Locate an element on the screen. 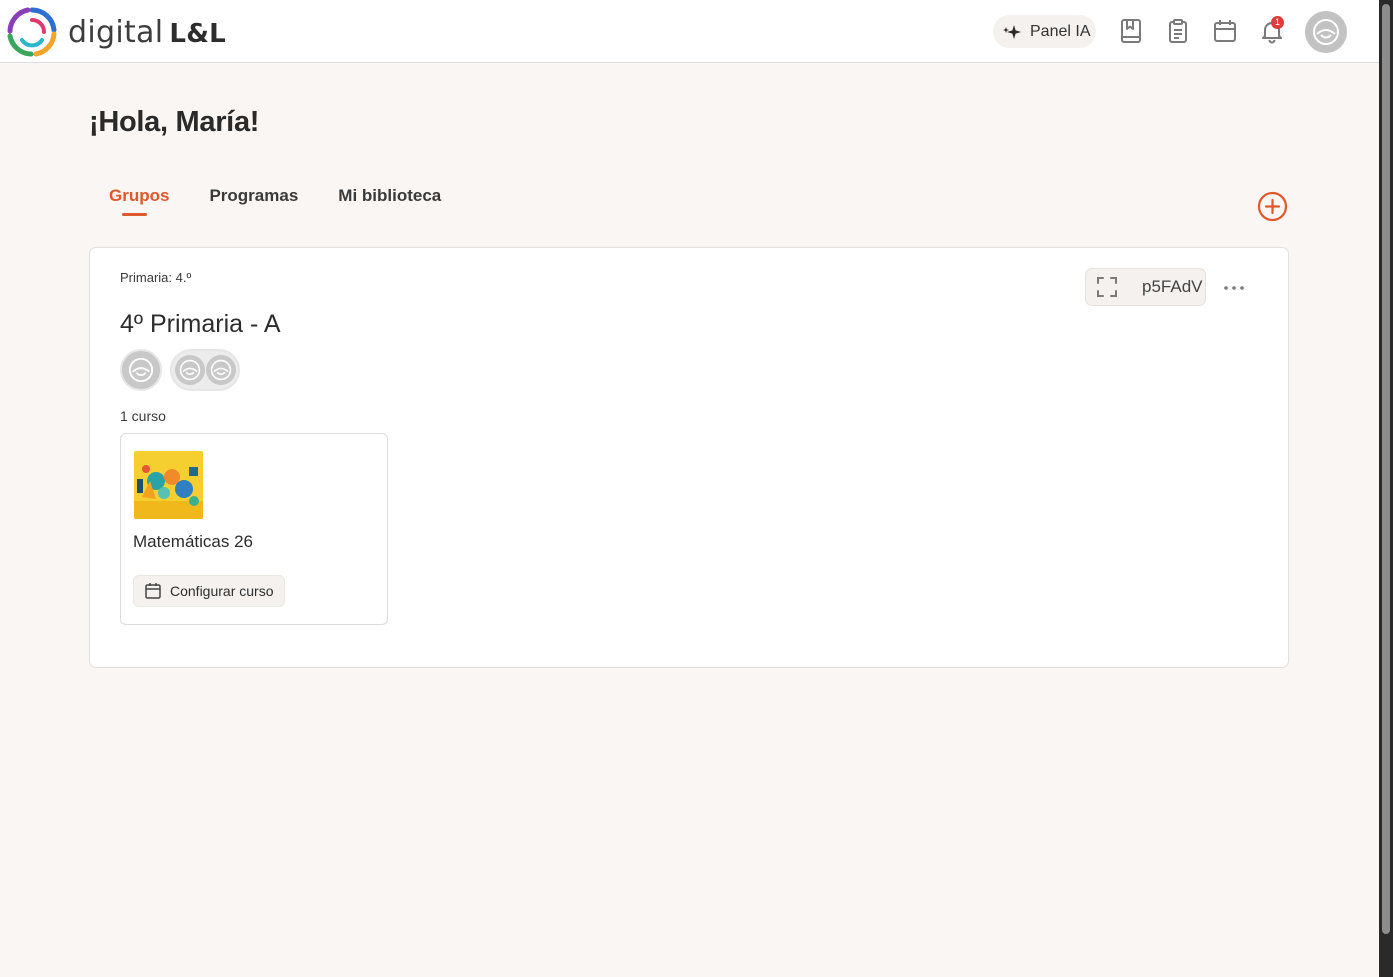 This screenshot has width=1393, height=977. panel-ia-button: Panel IA is located at coordinates (1044, 31).